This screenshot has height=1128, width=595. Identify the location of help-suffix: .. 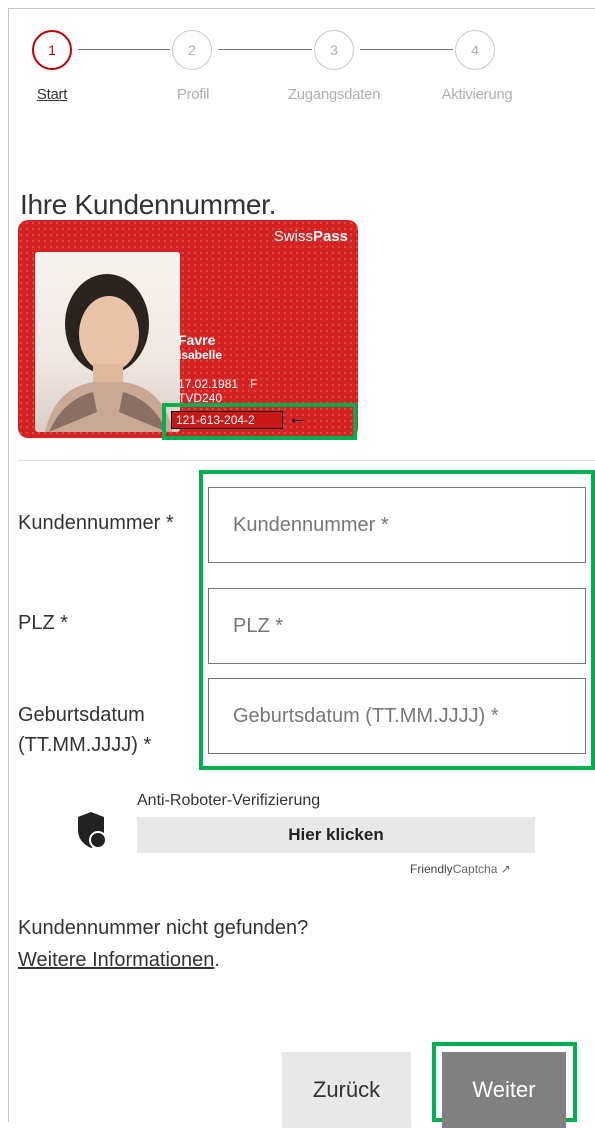
(217, 960).